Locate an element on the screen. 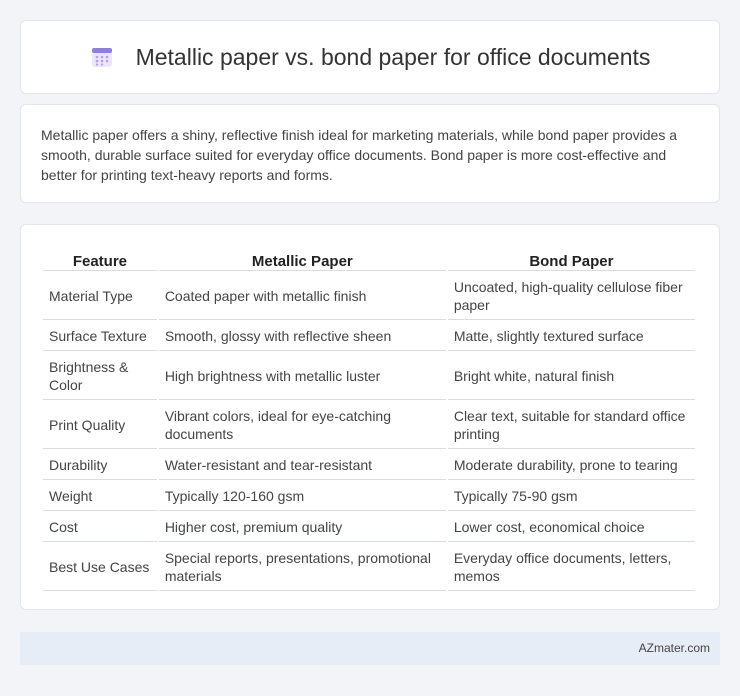  cell-feature: Print Quality is located at coordinates (100, 425).